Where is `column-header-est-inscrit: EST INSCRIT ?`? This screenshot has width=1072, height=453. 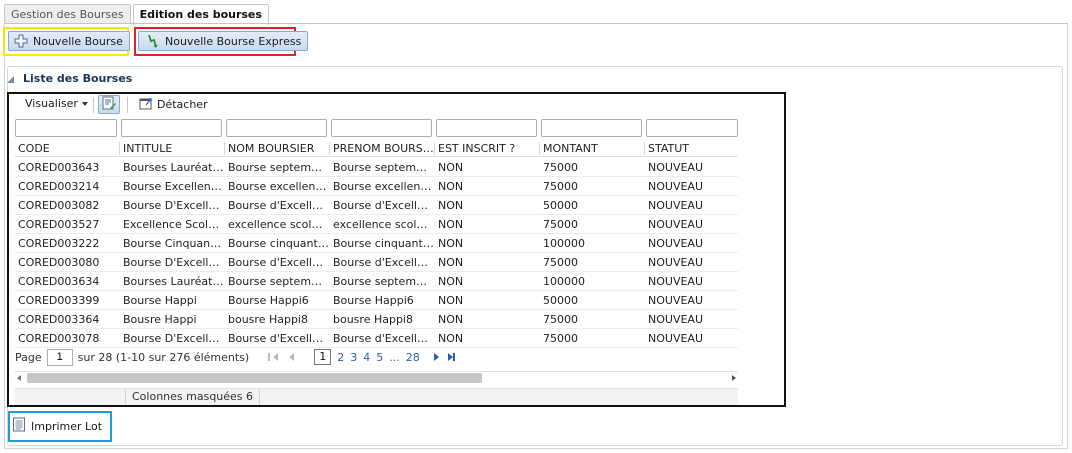
column-header-est-inscrit: EST INSCRIT ? is located at coordinates (487, 148).